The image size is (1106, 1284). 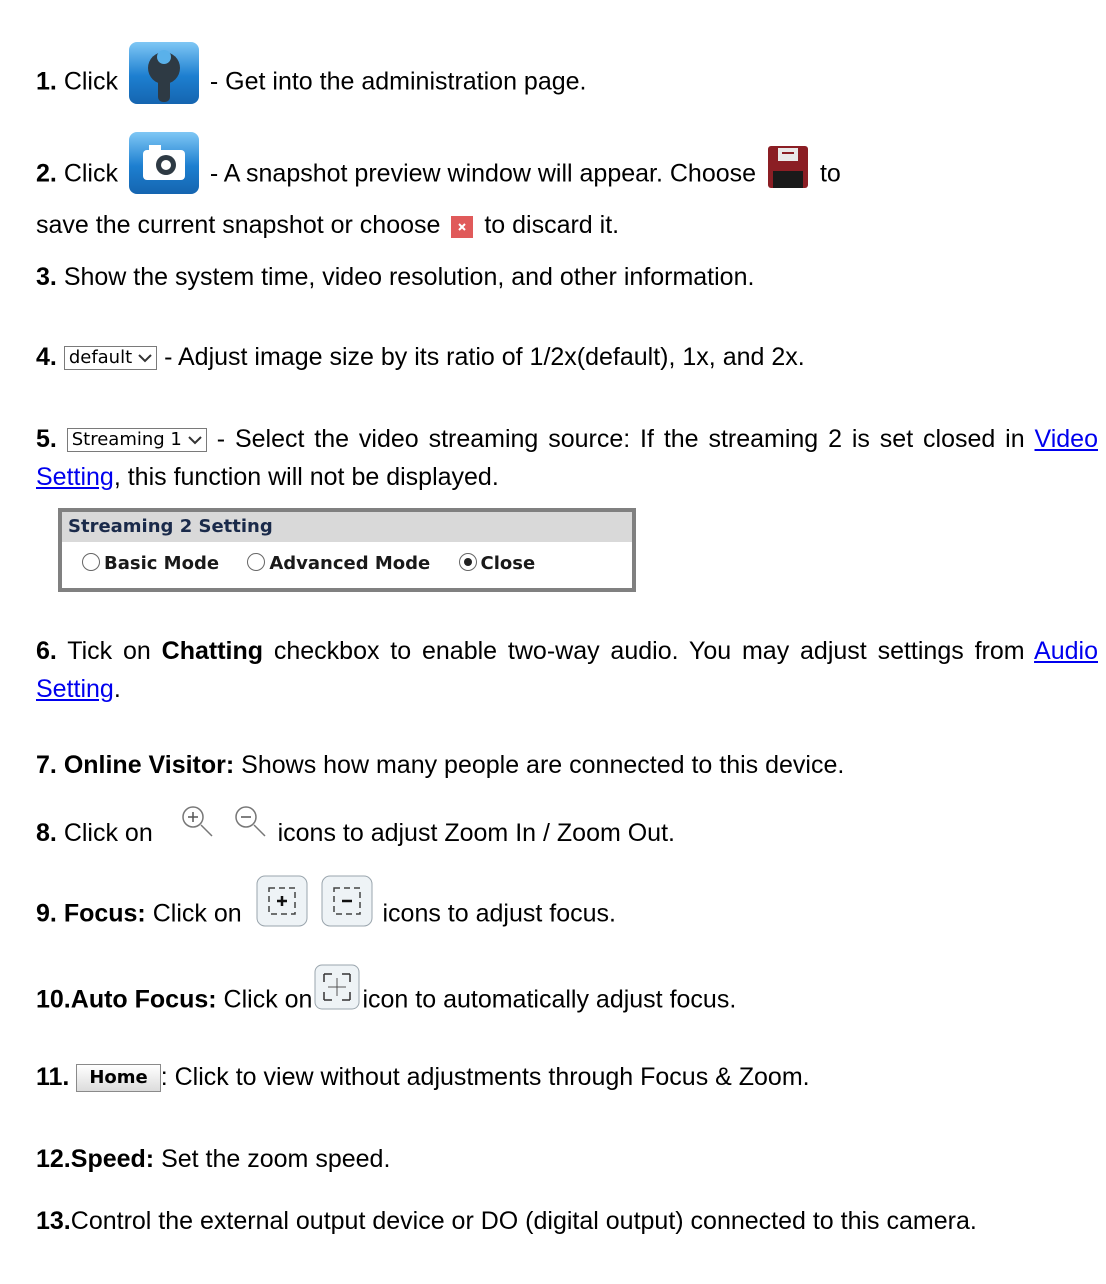 I want to click on item-number: 9., so click(x=46, y=913).